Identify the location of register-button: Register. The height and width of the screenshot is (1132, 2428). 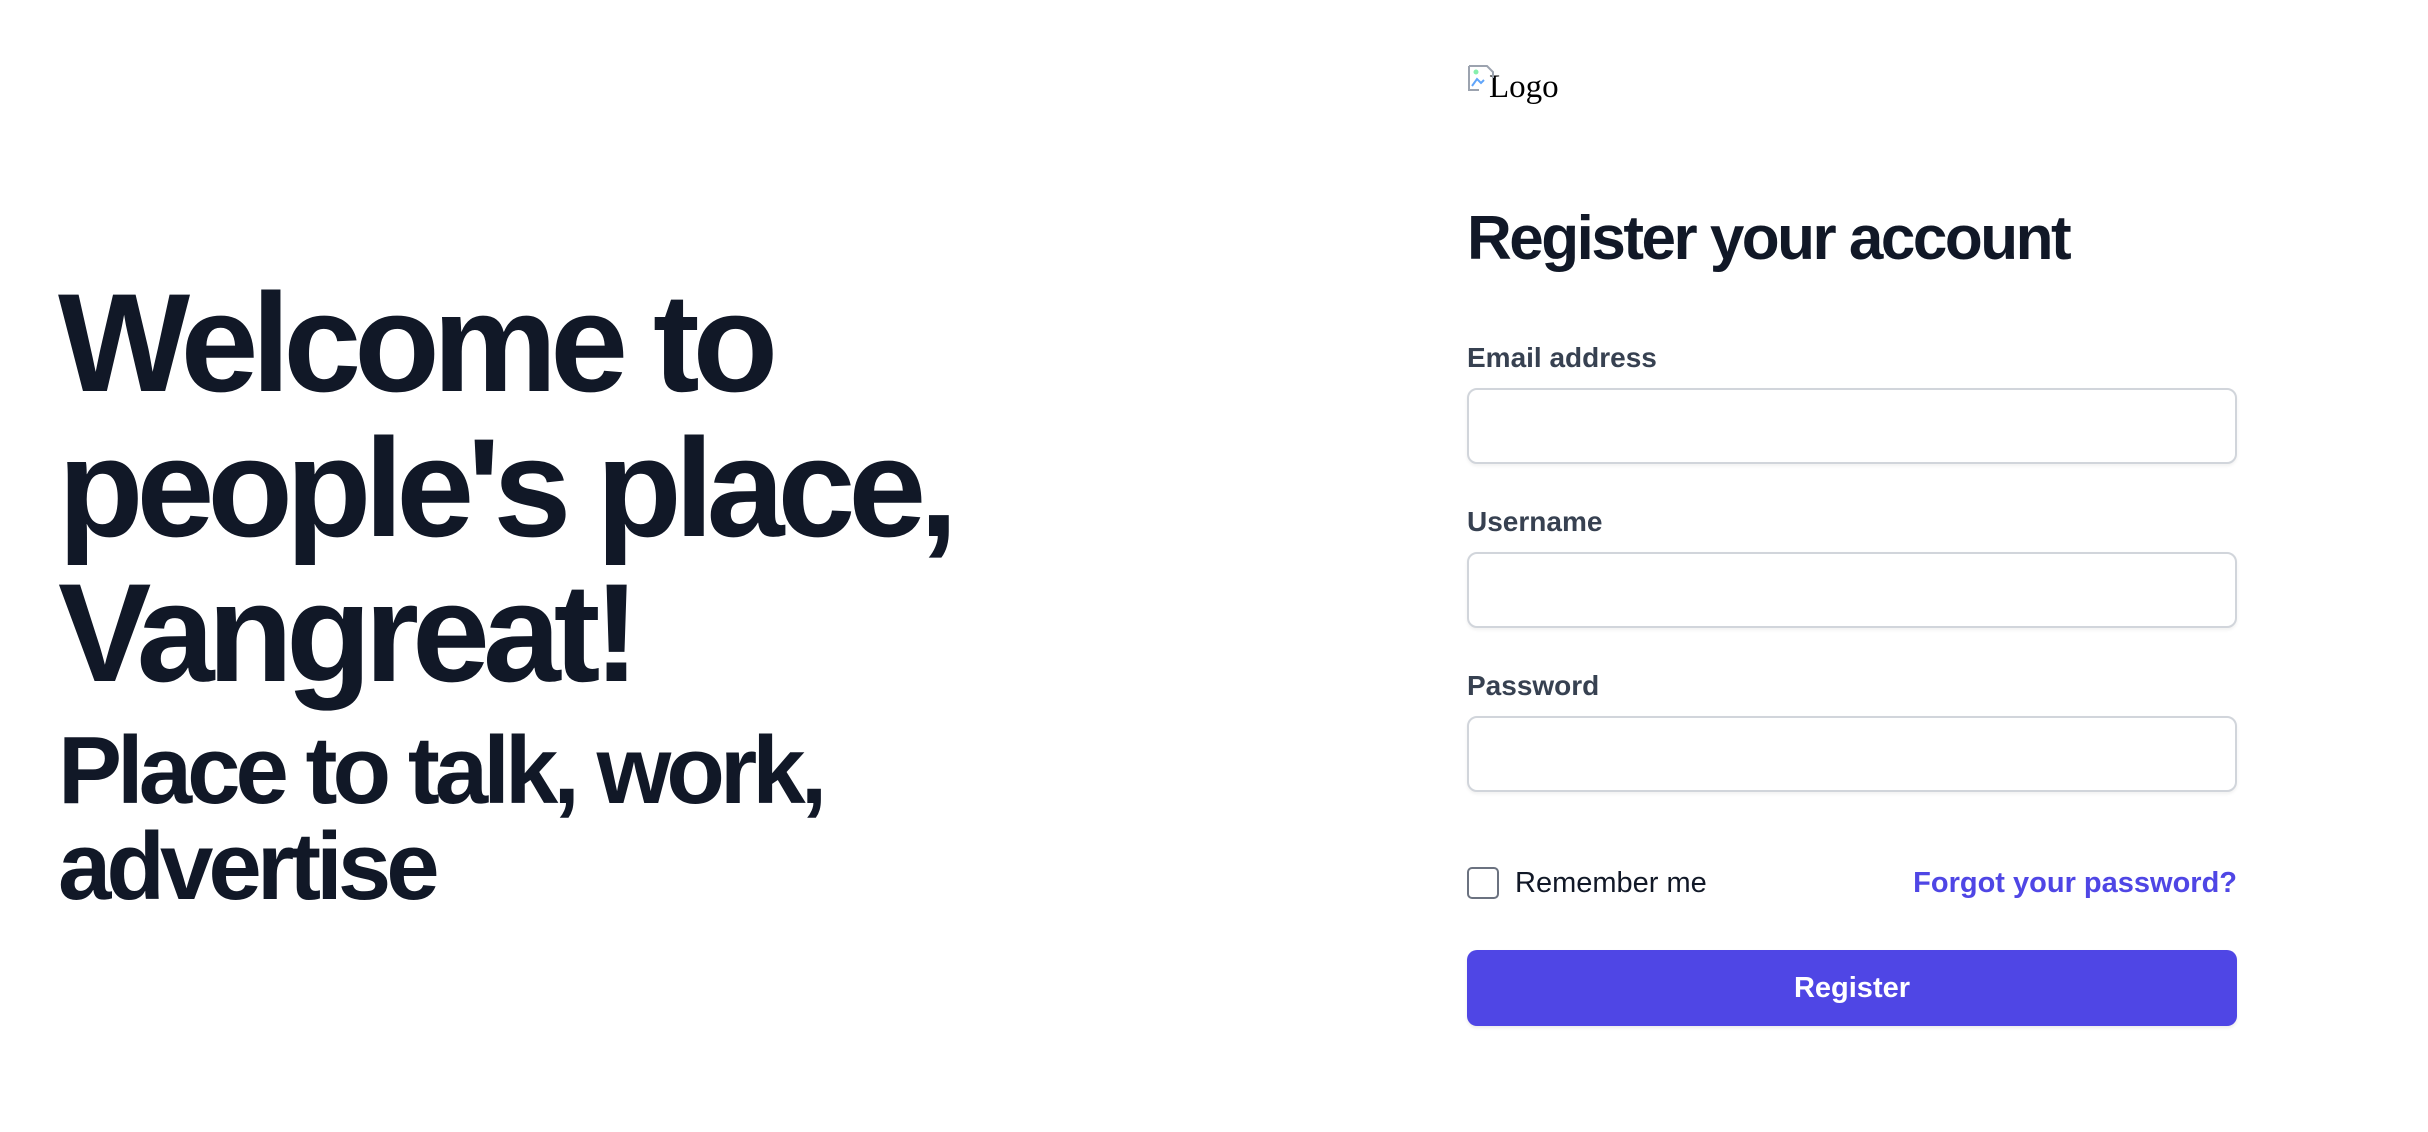
(1852, 988).